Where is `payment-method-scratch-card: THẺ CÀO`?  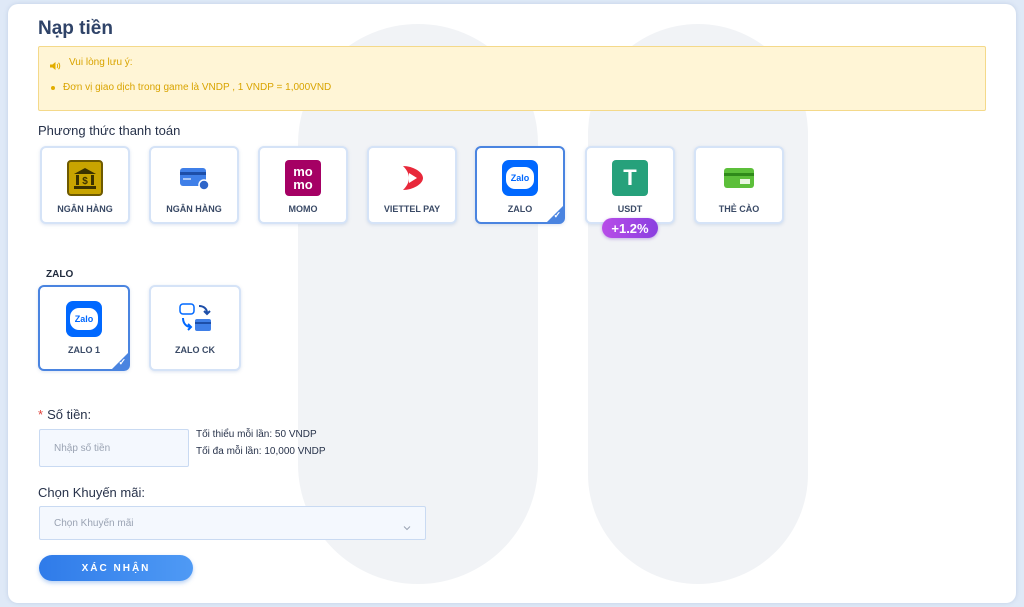 payment-method-scratch-card: THẺ CÀO is located at coordinates (739, 185).